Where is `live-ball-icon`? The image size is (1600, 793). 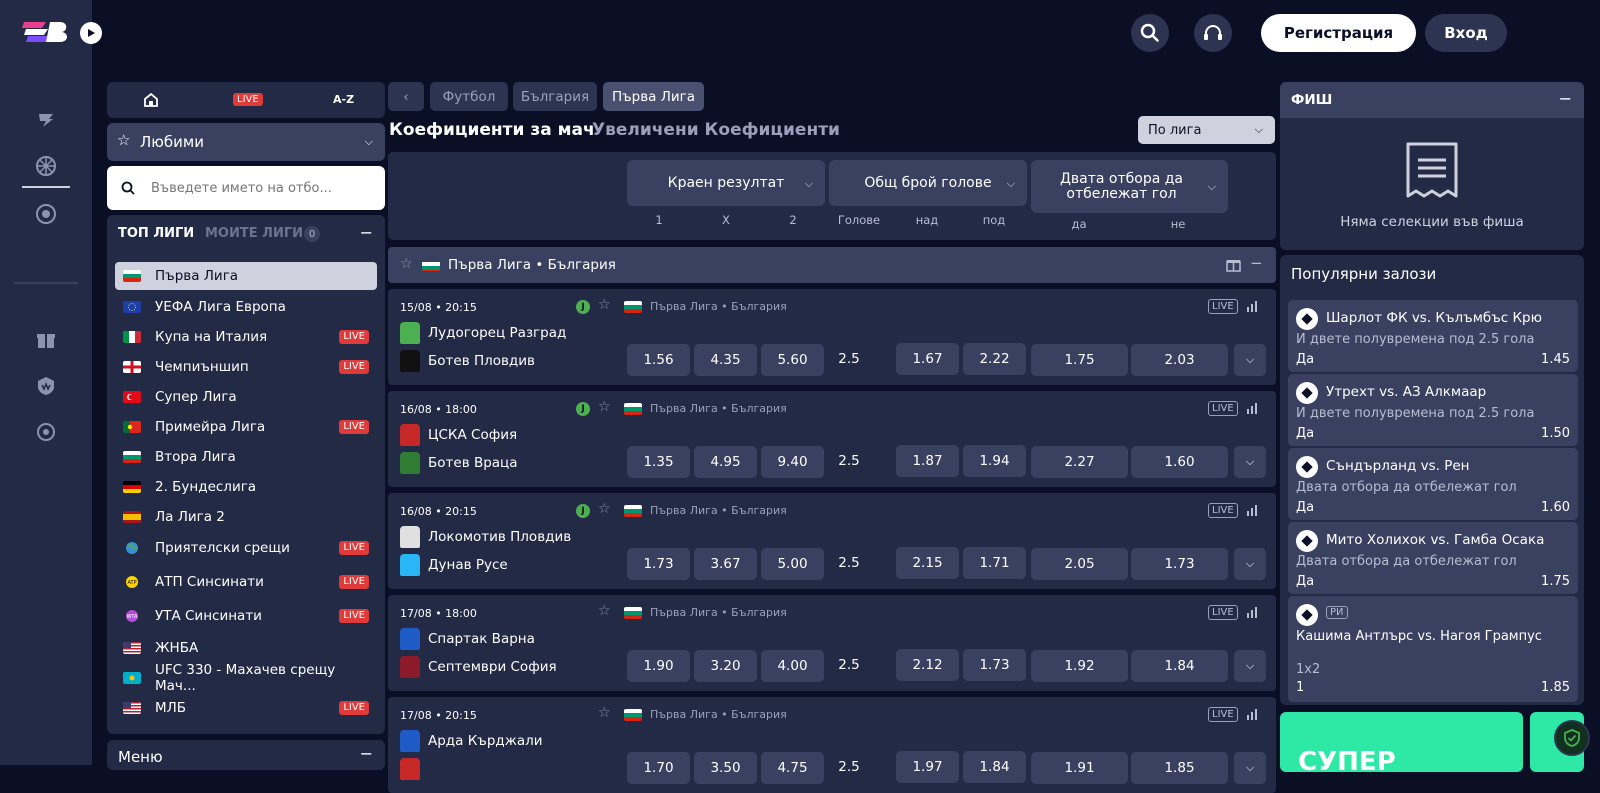
live-ball-icon is located at coordinates (46, 166).